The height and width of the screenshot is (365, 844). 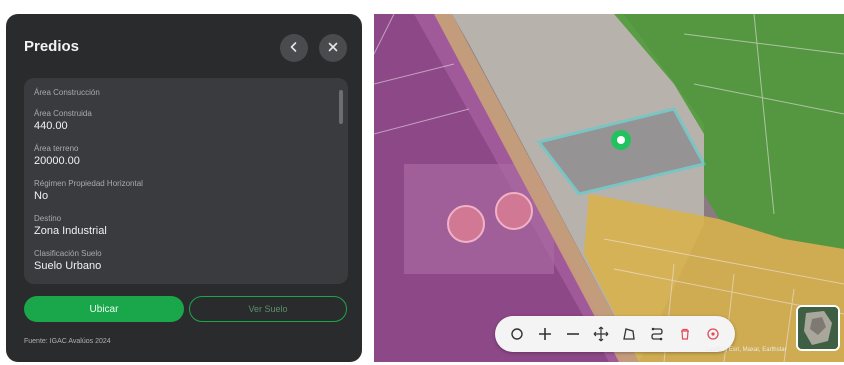 I want to click on back-button, so click(x=294, y=48).